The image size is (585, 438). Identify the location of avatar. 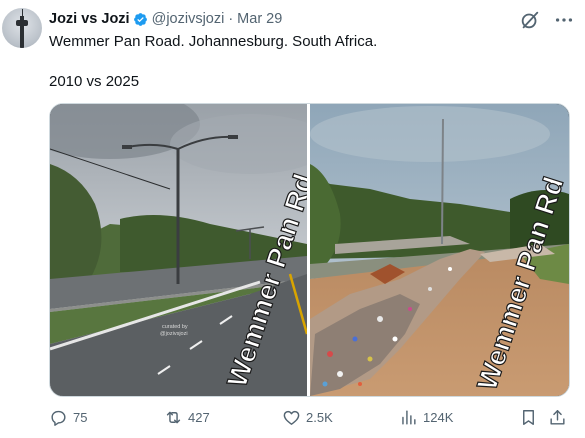
(22, 28).